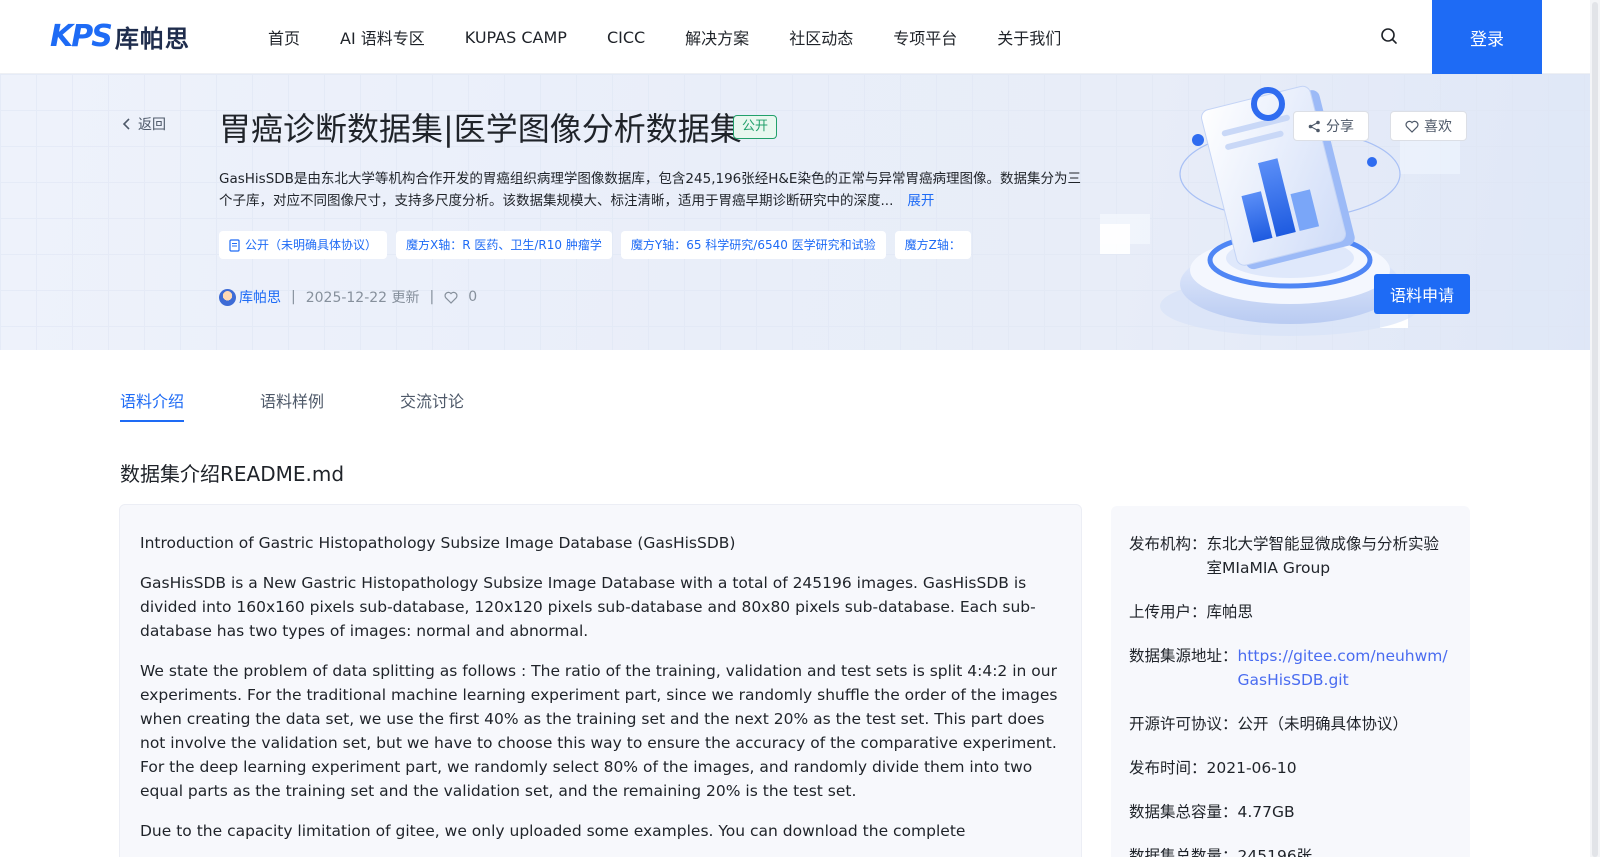 The height and width of the screenshot is (857, 1600). I want to click on tab-discussion: 交流讨论, so click(432, 405).